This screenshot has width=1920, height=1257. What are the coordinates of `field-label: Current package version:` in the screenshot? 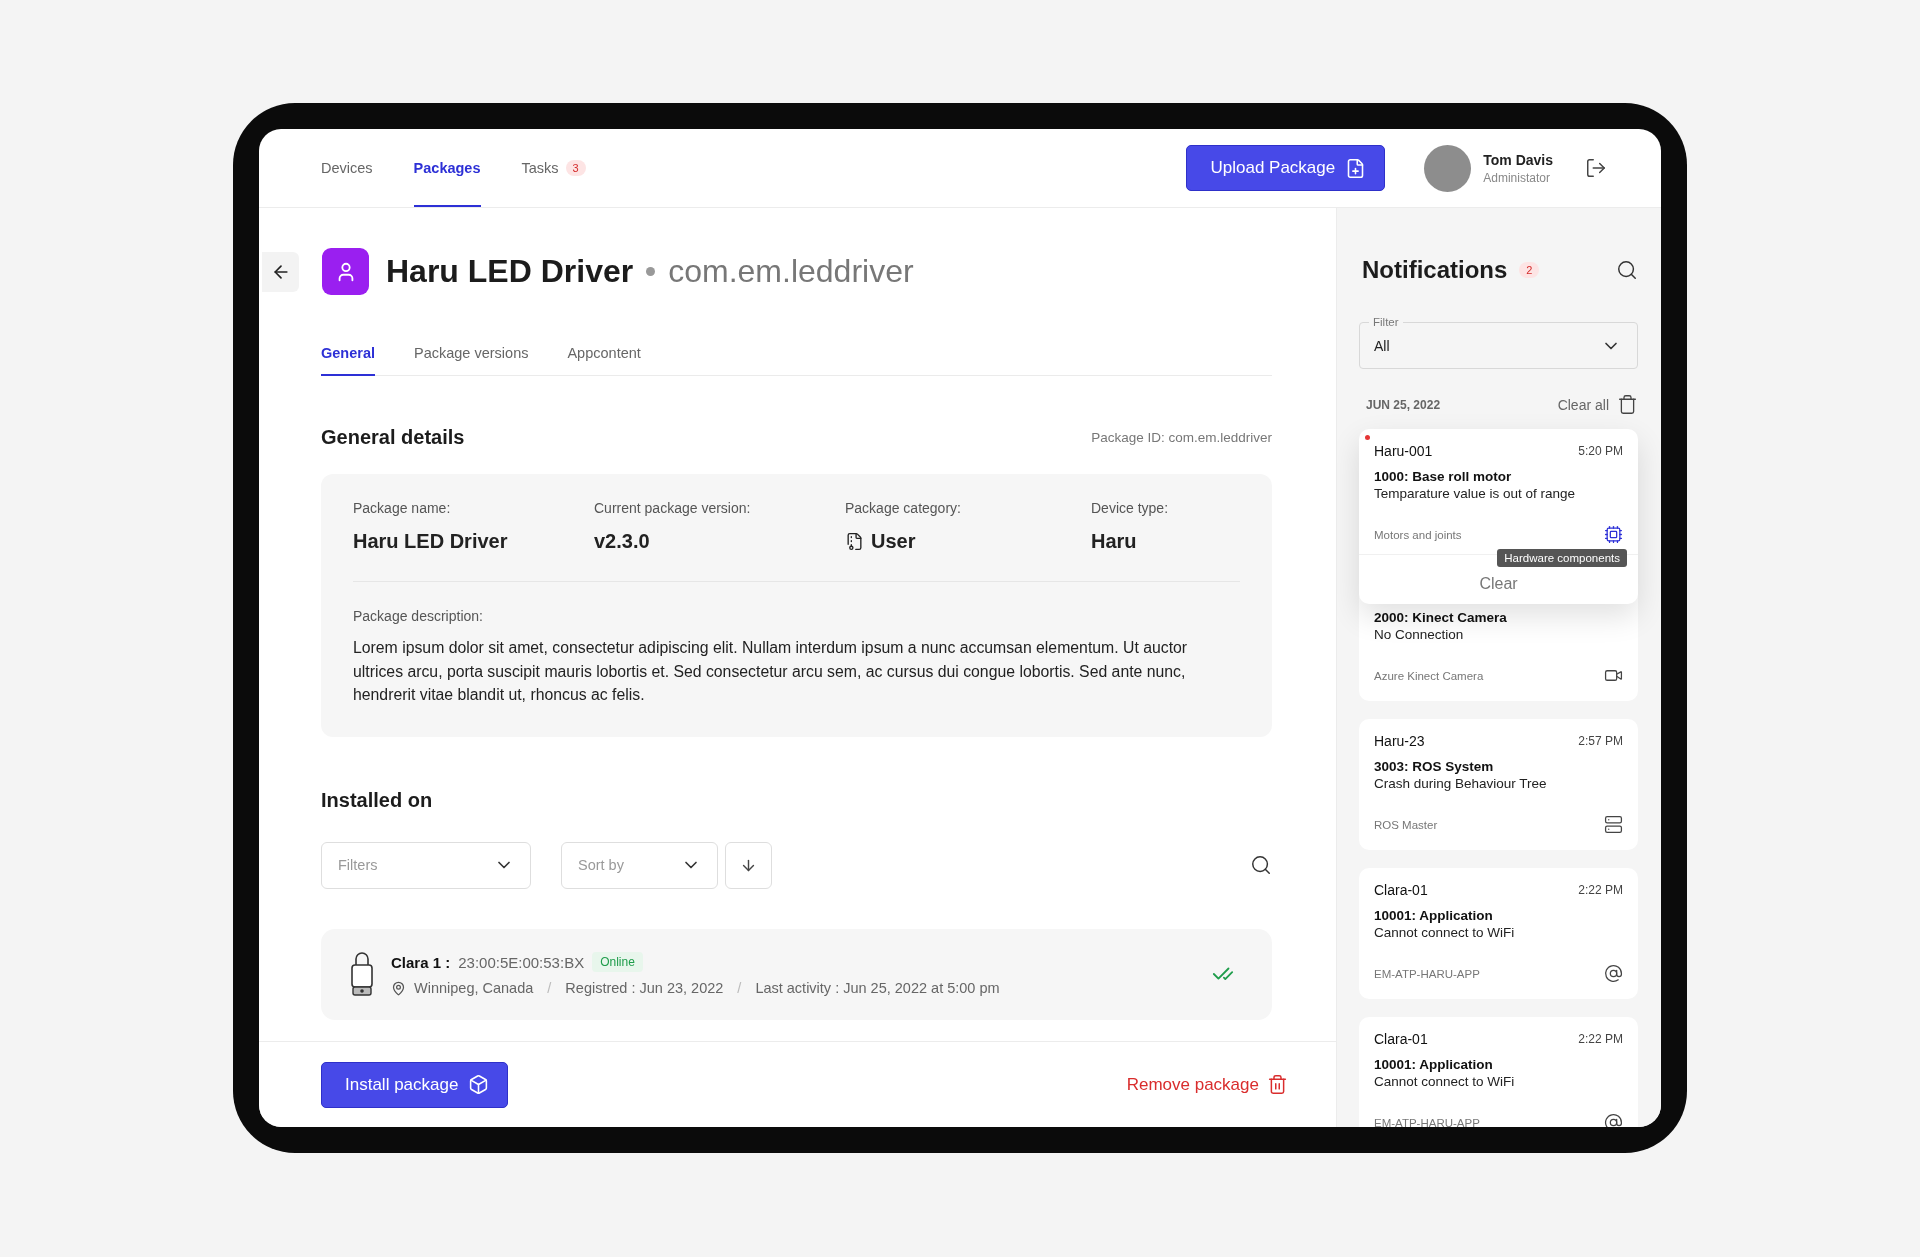 It's located at (673, 508).